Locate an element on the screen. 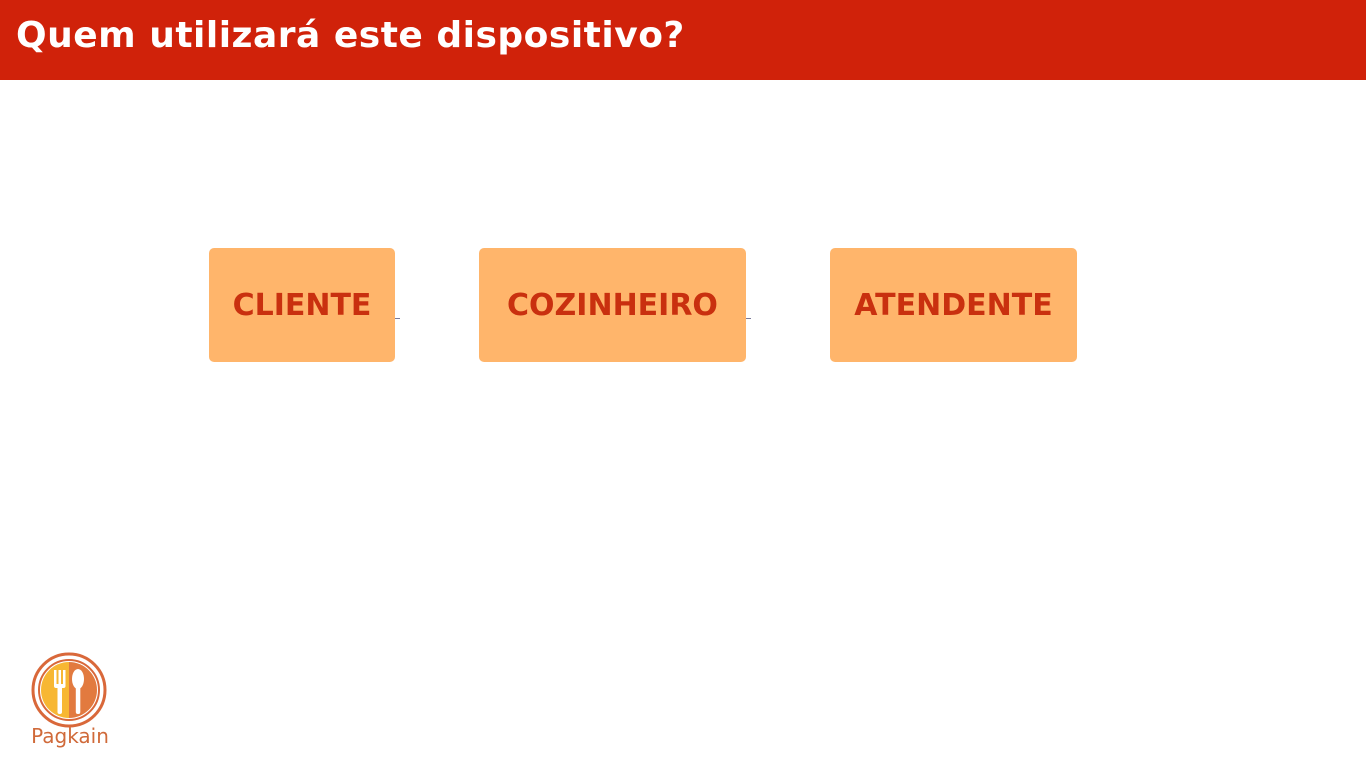 The width and height of the screenshot is (1366, 767). top-header: Quem utilizará este dispositivo? is located at coordinates (683, 40).